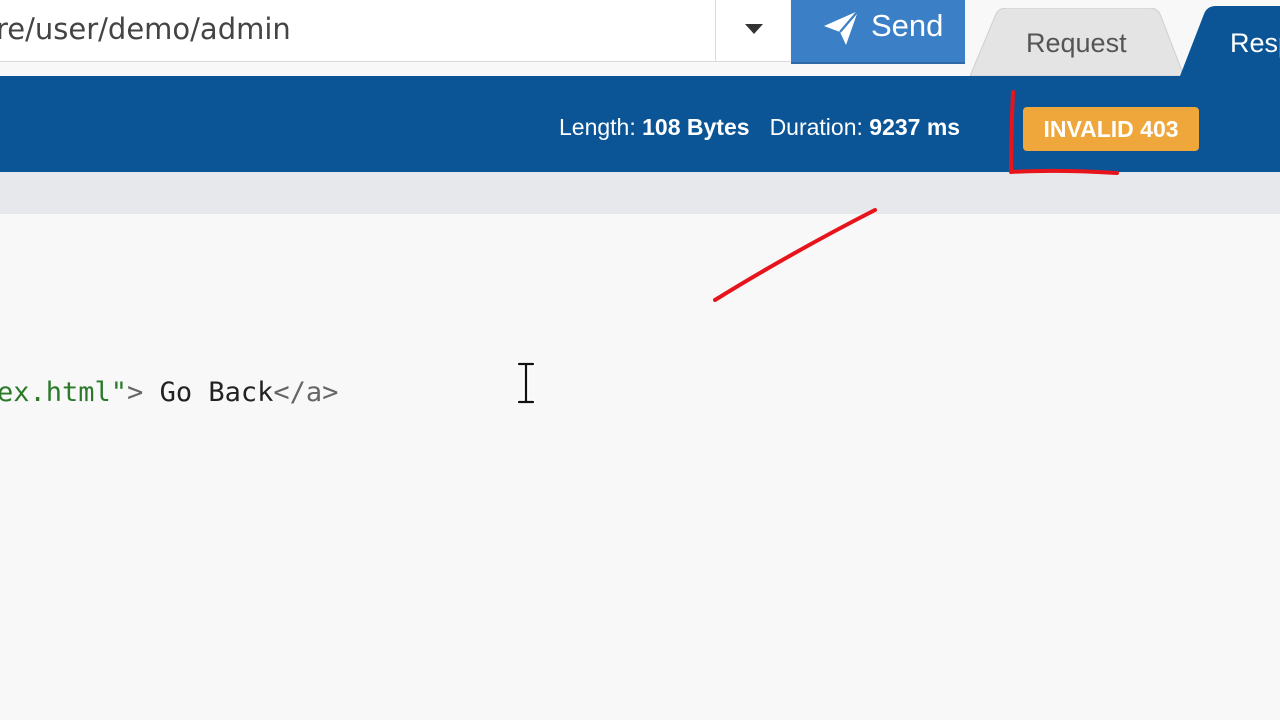 The image size is (1280, 720). I want to click on length-value: 108 Bytes, so click(696, 127).